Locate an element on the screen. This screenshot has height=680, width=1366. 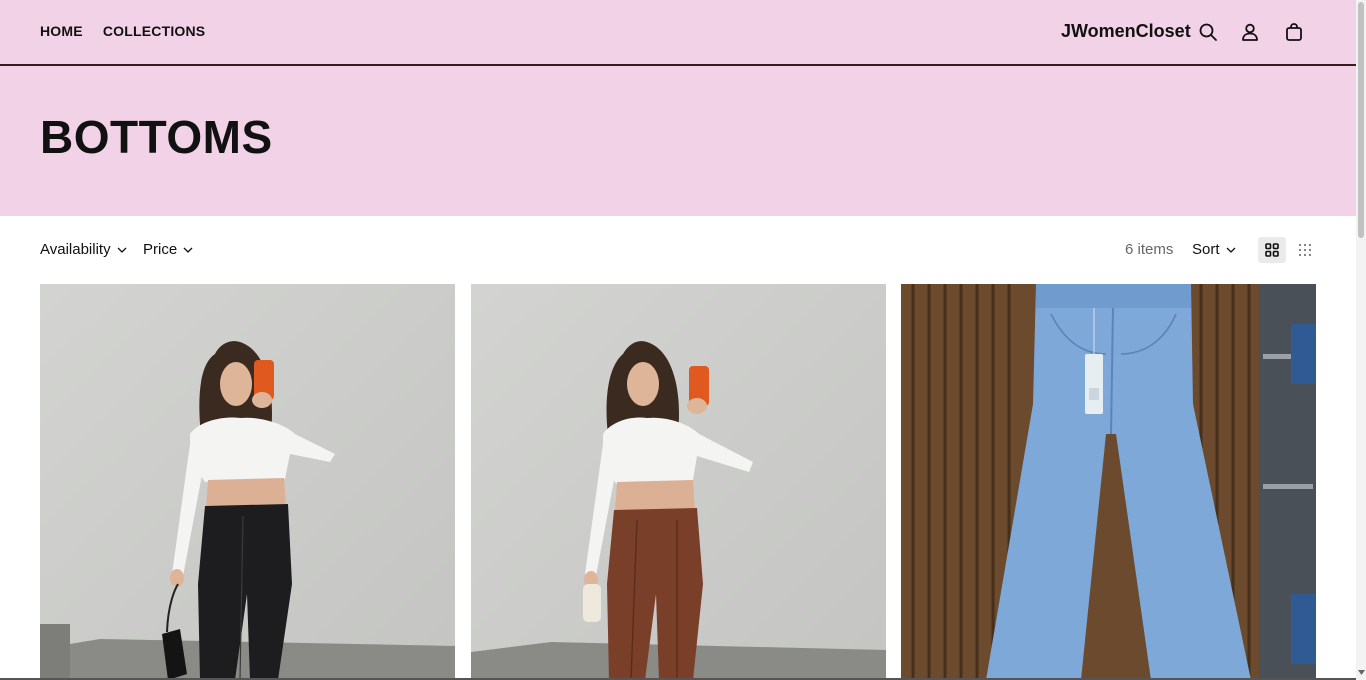
filter-price-label: Price is located at coordinates (160, 249).